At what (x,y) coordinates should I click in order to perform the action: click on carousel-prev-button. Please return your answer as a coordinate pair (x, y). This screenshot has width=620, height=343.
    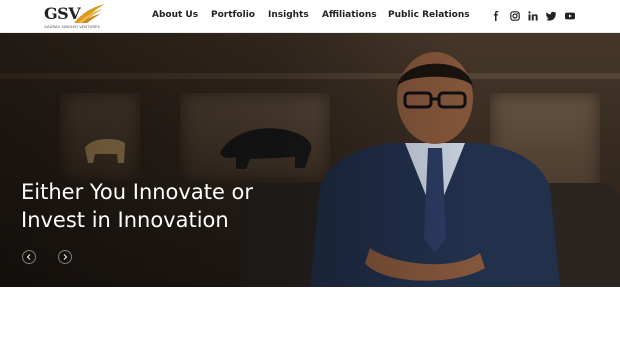
    Looking at the image, I should click on (29, 257).